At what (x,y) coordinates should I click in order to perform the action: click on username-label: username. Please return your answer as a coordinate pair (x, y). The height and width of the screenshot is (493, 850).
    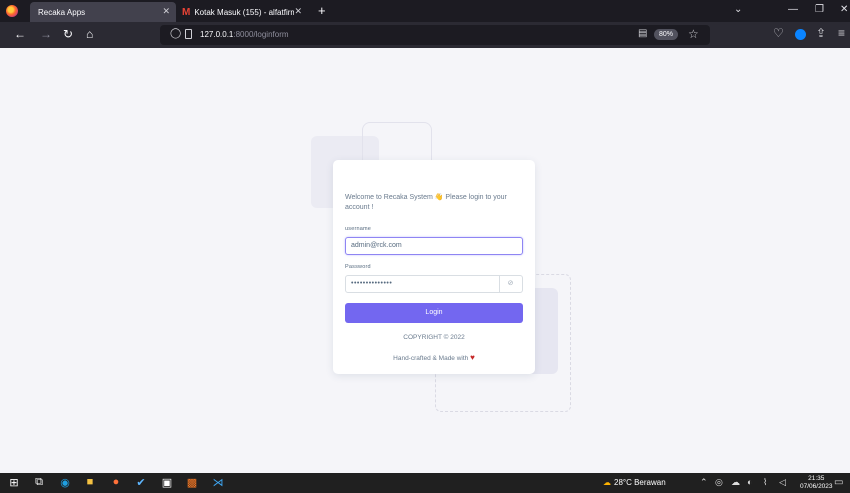
    Looking at the image, I should click on (358, 229).